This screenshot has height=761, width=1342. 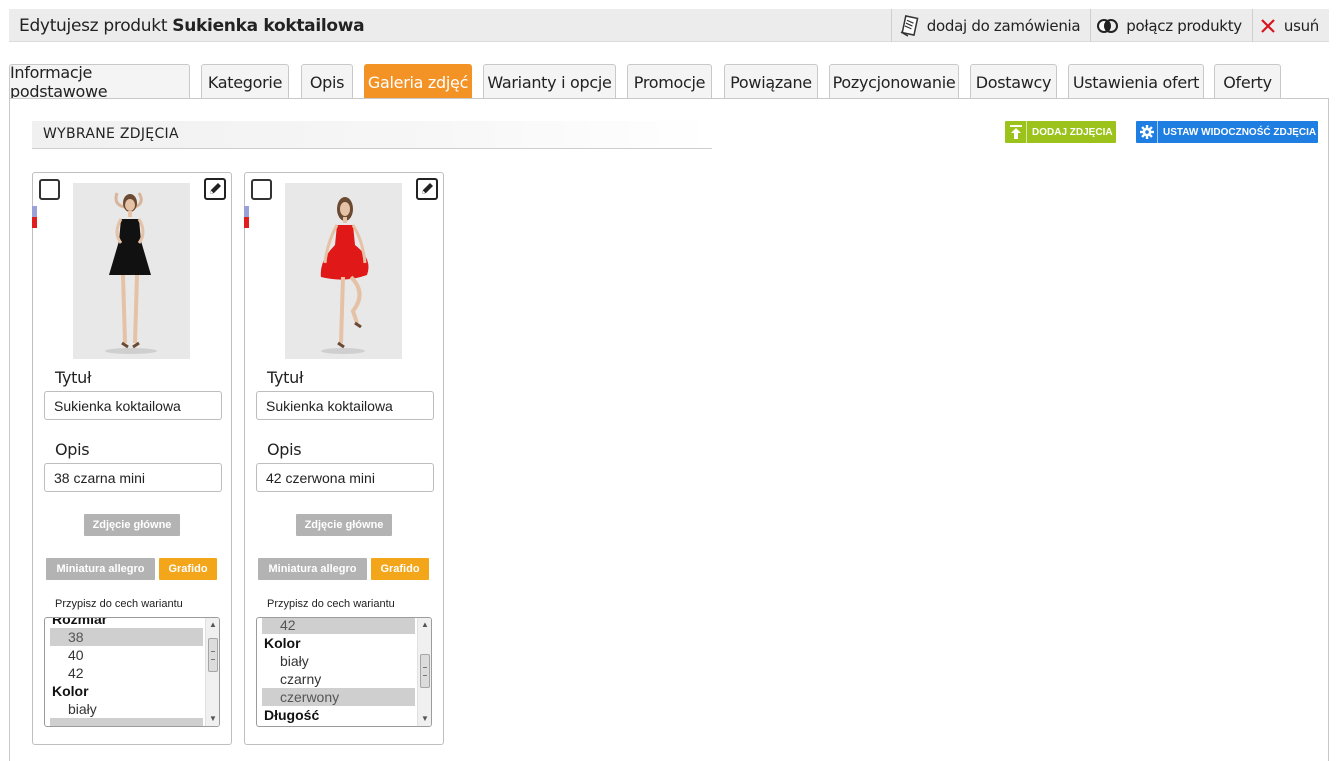 What do you see at coordinates (1247, 81) in the screenshot?
I see `tab-oferty: Oferty` at bounding box center [1247, 81].